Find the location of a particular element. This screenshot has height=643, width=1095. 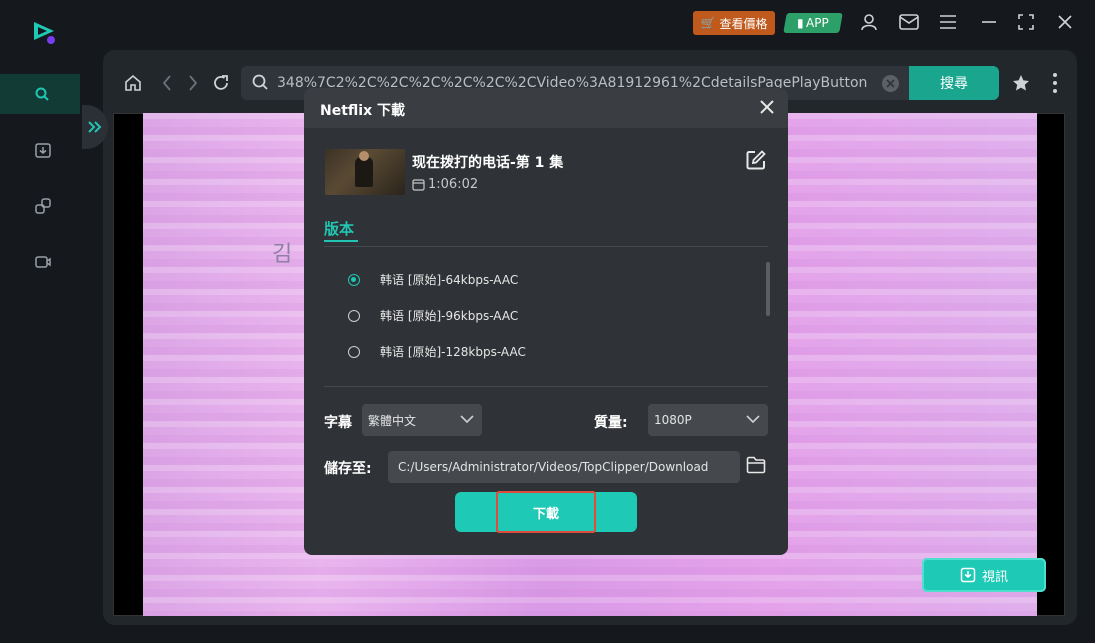

view-price-button: 🛒 查看價格 is located at coordinates (734, 23).